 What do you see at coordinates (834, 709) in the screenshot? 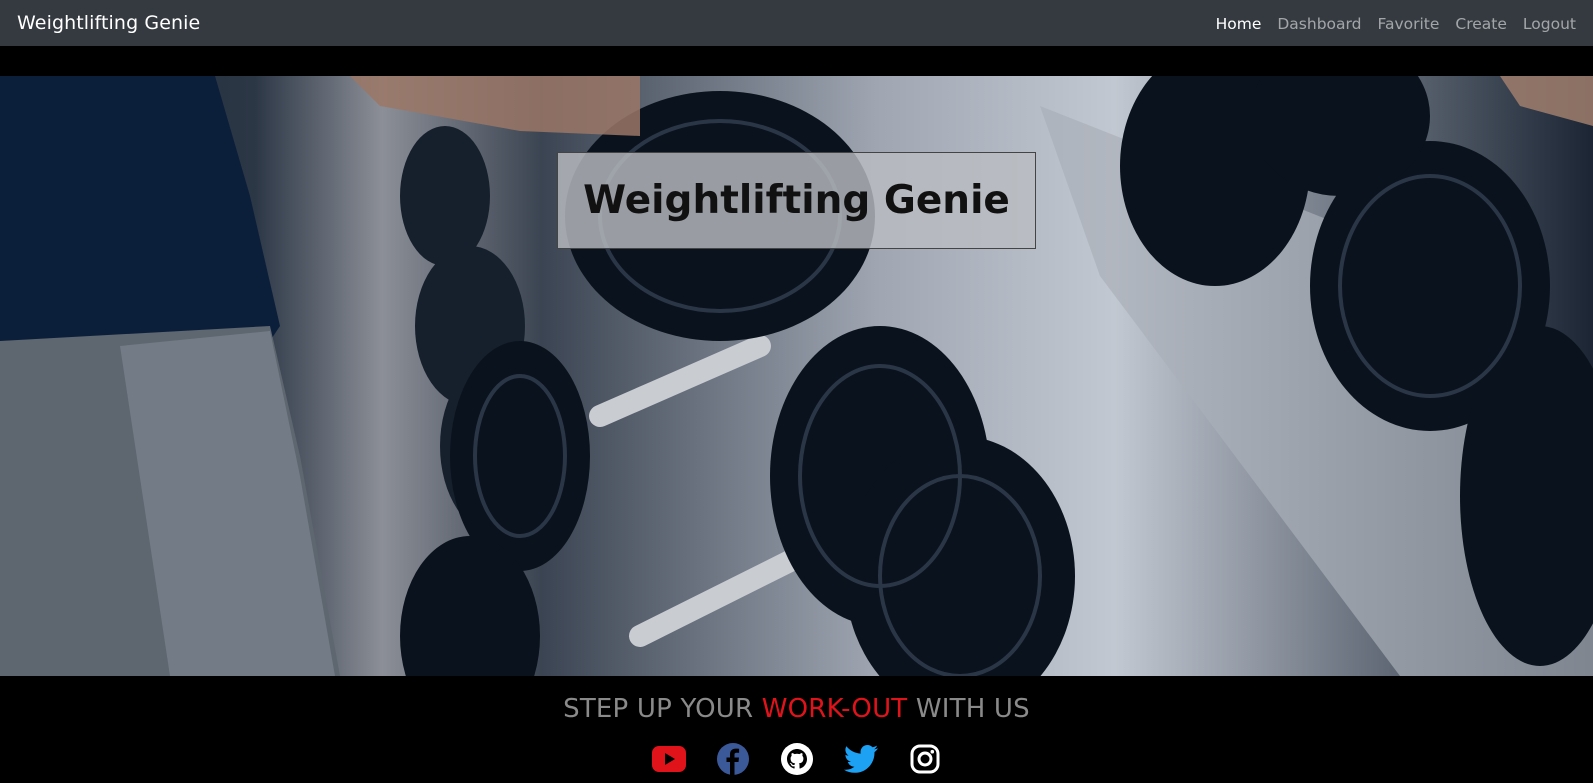
I see `tagline-accent: WORK-OUT` at bounding box center [834, 709].